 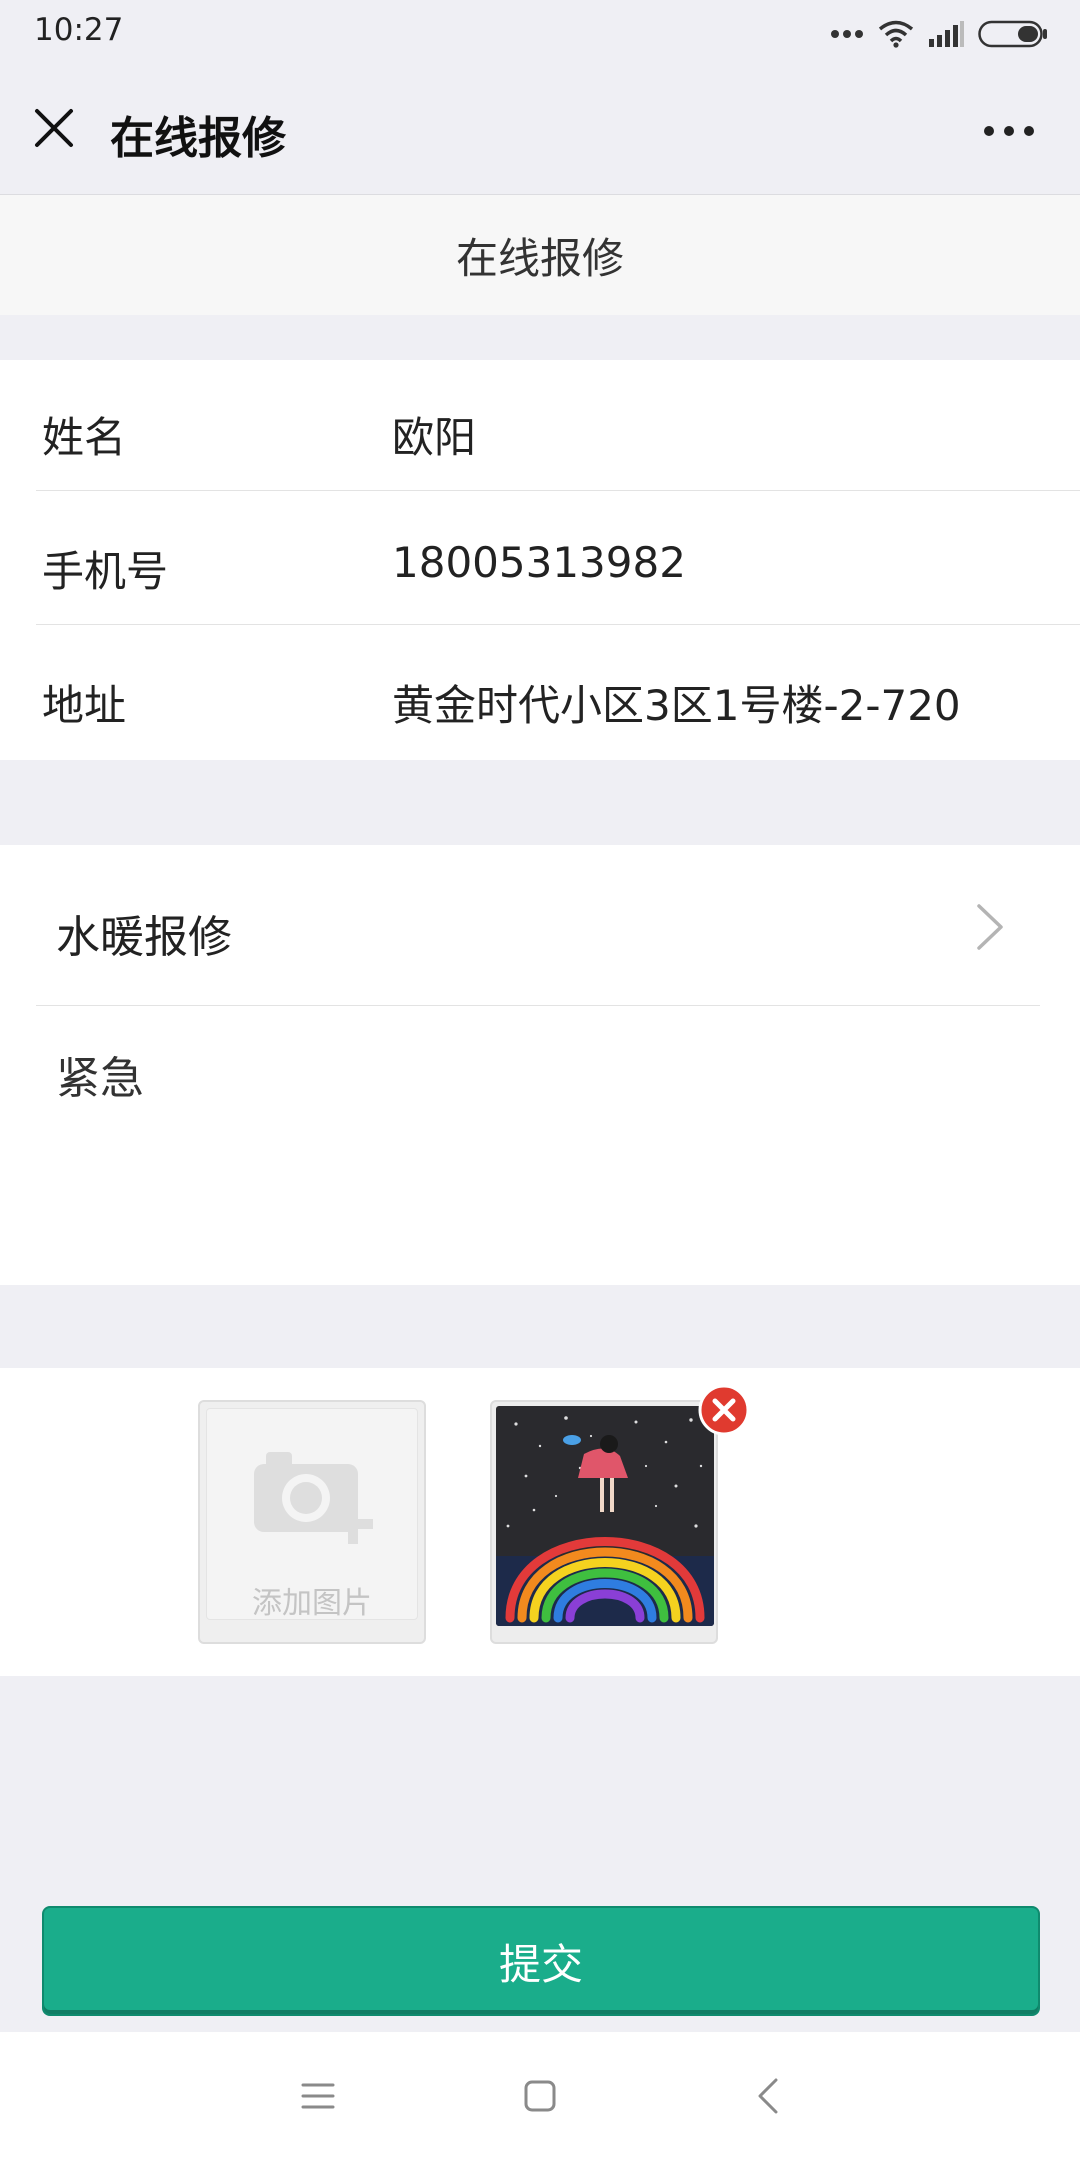 I want to click on address-row: 地址 黄金时代小区3区1号楼-2-720, so click(x=540, y=695).